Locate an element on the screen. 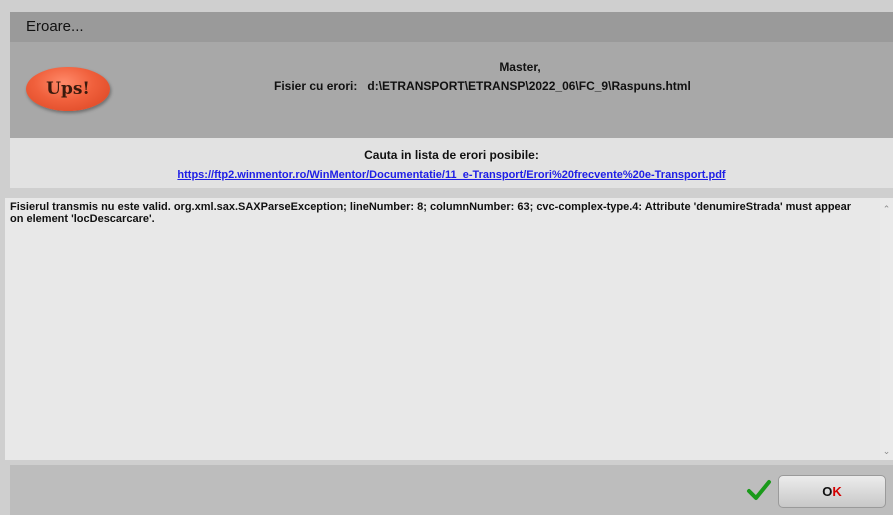 This screenshot has height=515, width=893. ok-button: OK is located at coordinates (832, 491).